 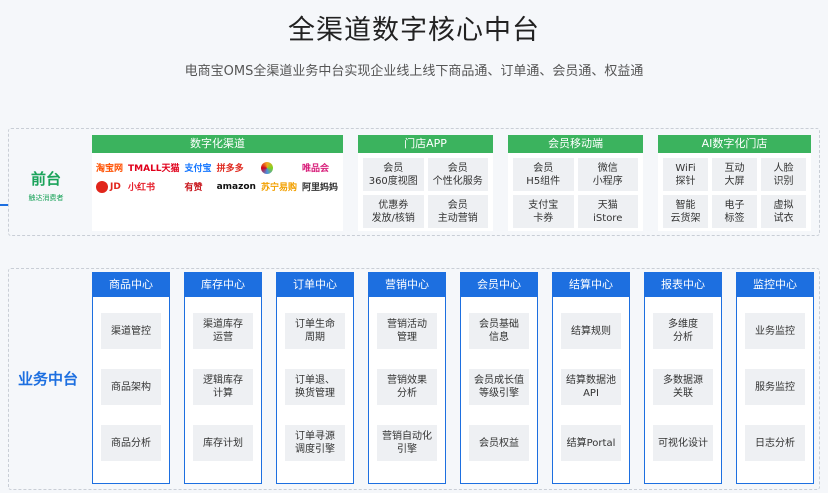 What do you see at coordinates (734, 211) in the screenshot?
I see `ai-cell: 电子 标签` at bounding box center [734, 211].